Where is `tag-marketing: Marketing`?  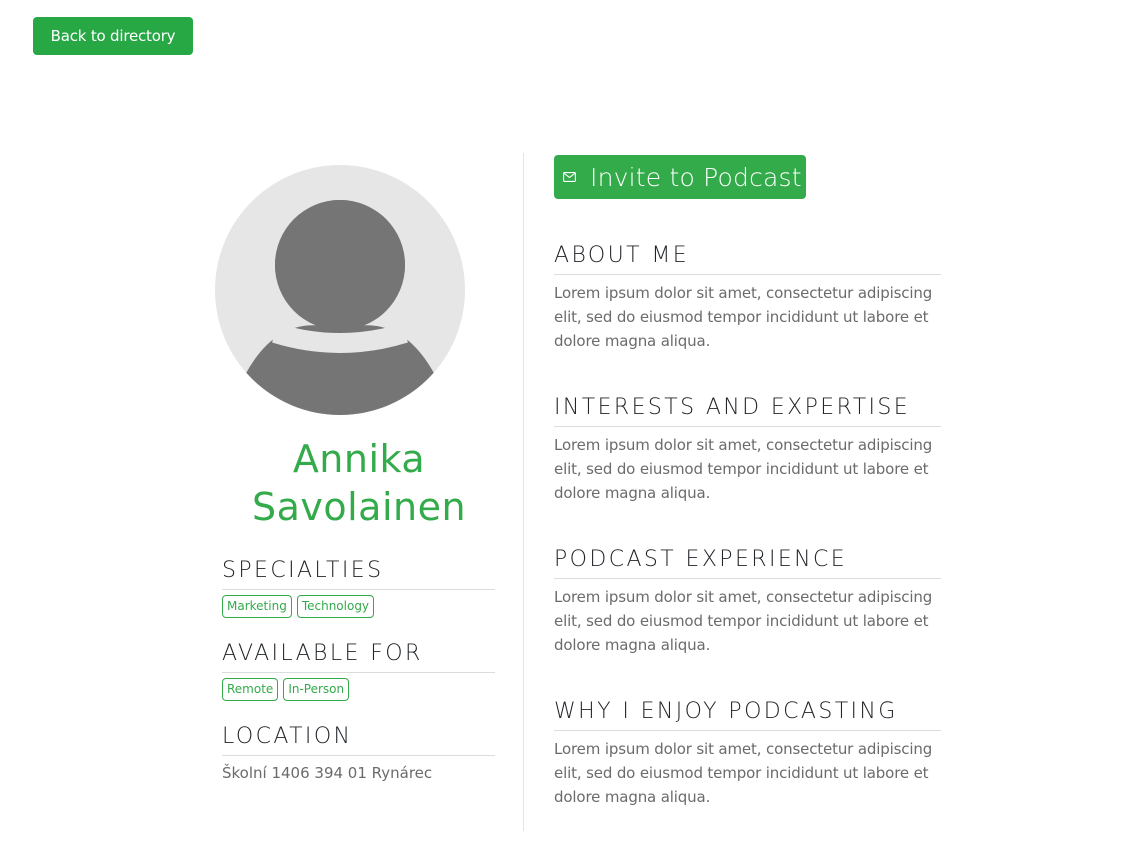
tag-marketing: Marketing is located at coordinates (257, 606).